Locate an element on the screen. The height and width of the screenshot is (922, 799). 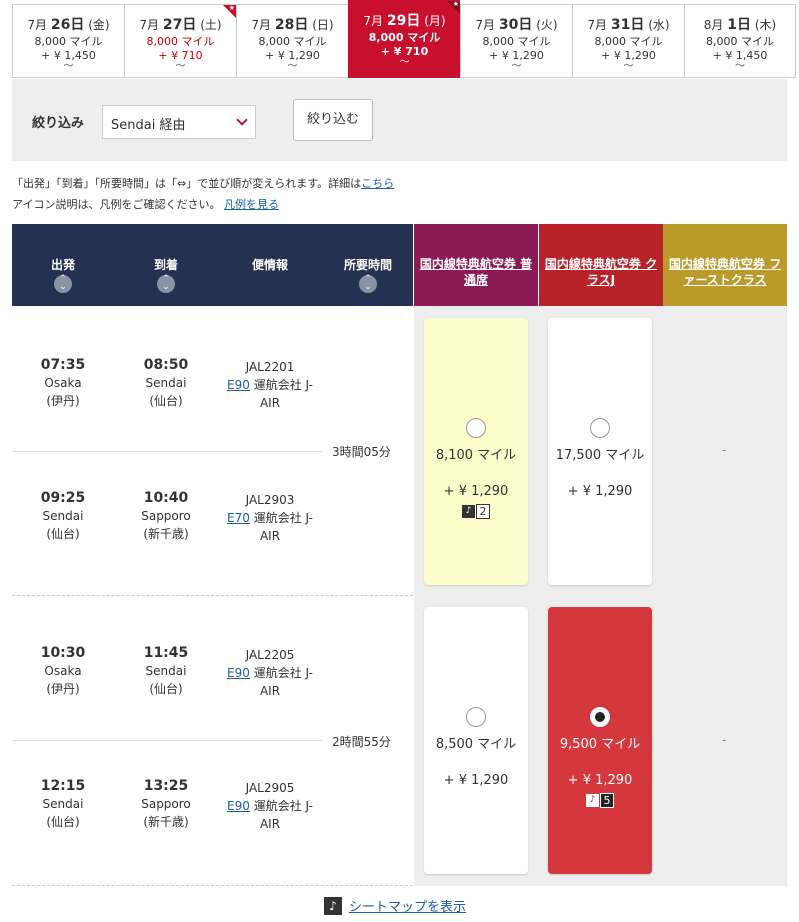
flight-info: JAL2905 E90 運航会社 J-AIR is located at coordinates (270, 806).